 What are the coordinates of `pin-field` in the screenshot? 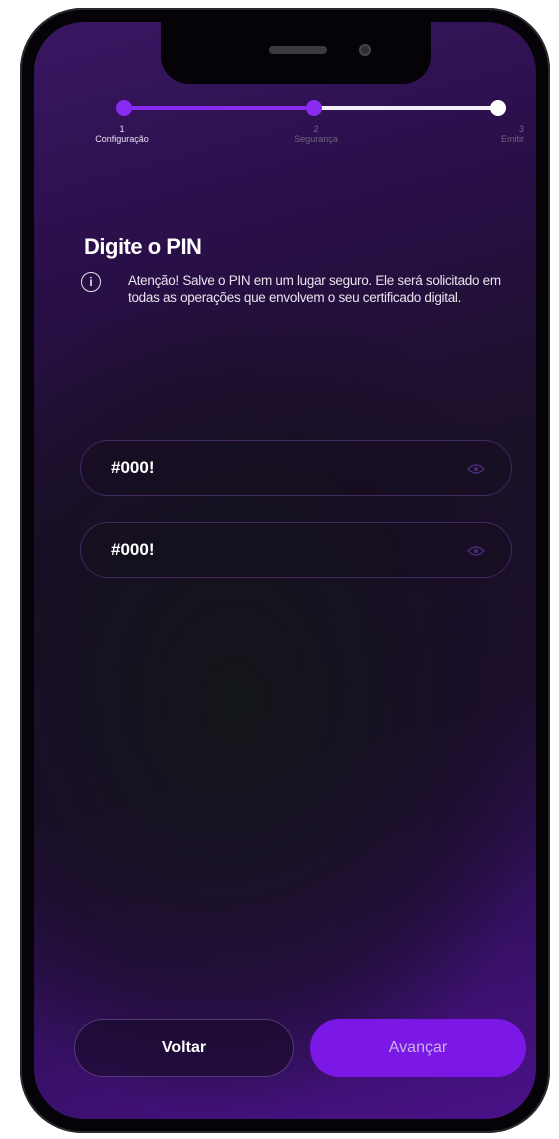 It's located at (296, 468).